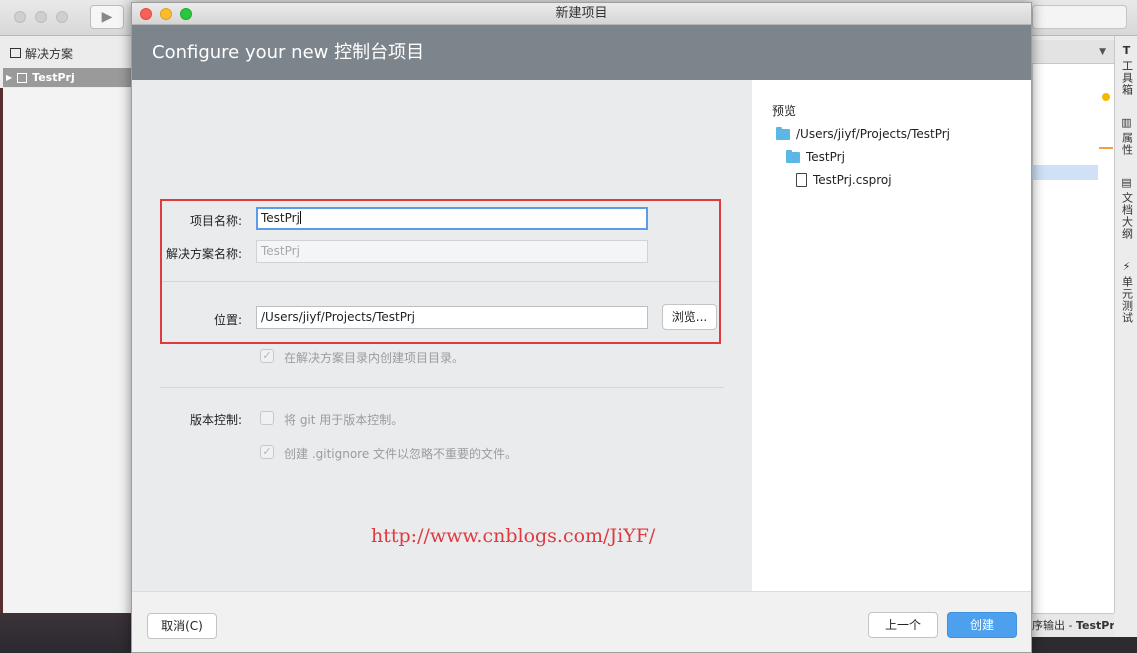  What do you see at coordinates (215, 420) in the screenshot?
I see `vcs-label: 版本控制:` at bounding box center [215, 420].